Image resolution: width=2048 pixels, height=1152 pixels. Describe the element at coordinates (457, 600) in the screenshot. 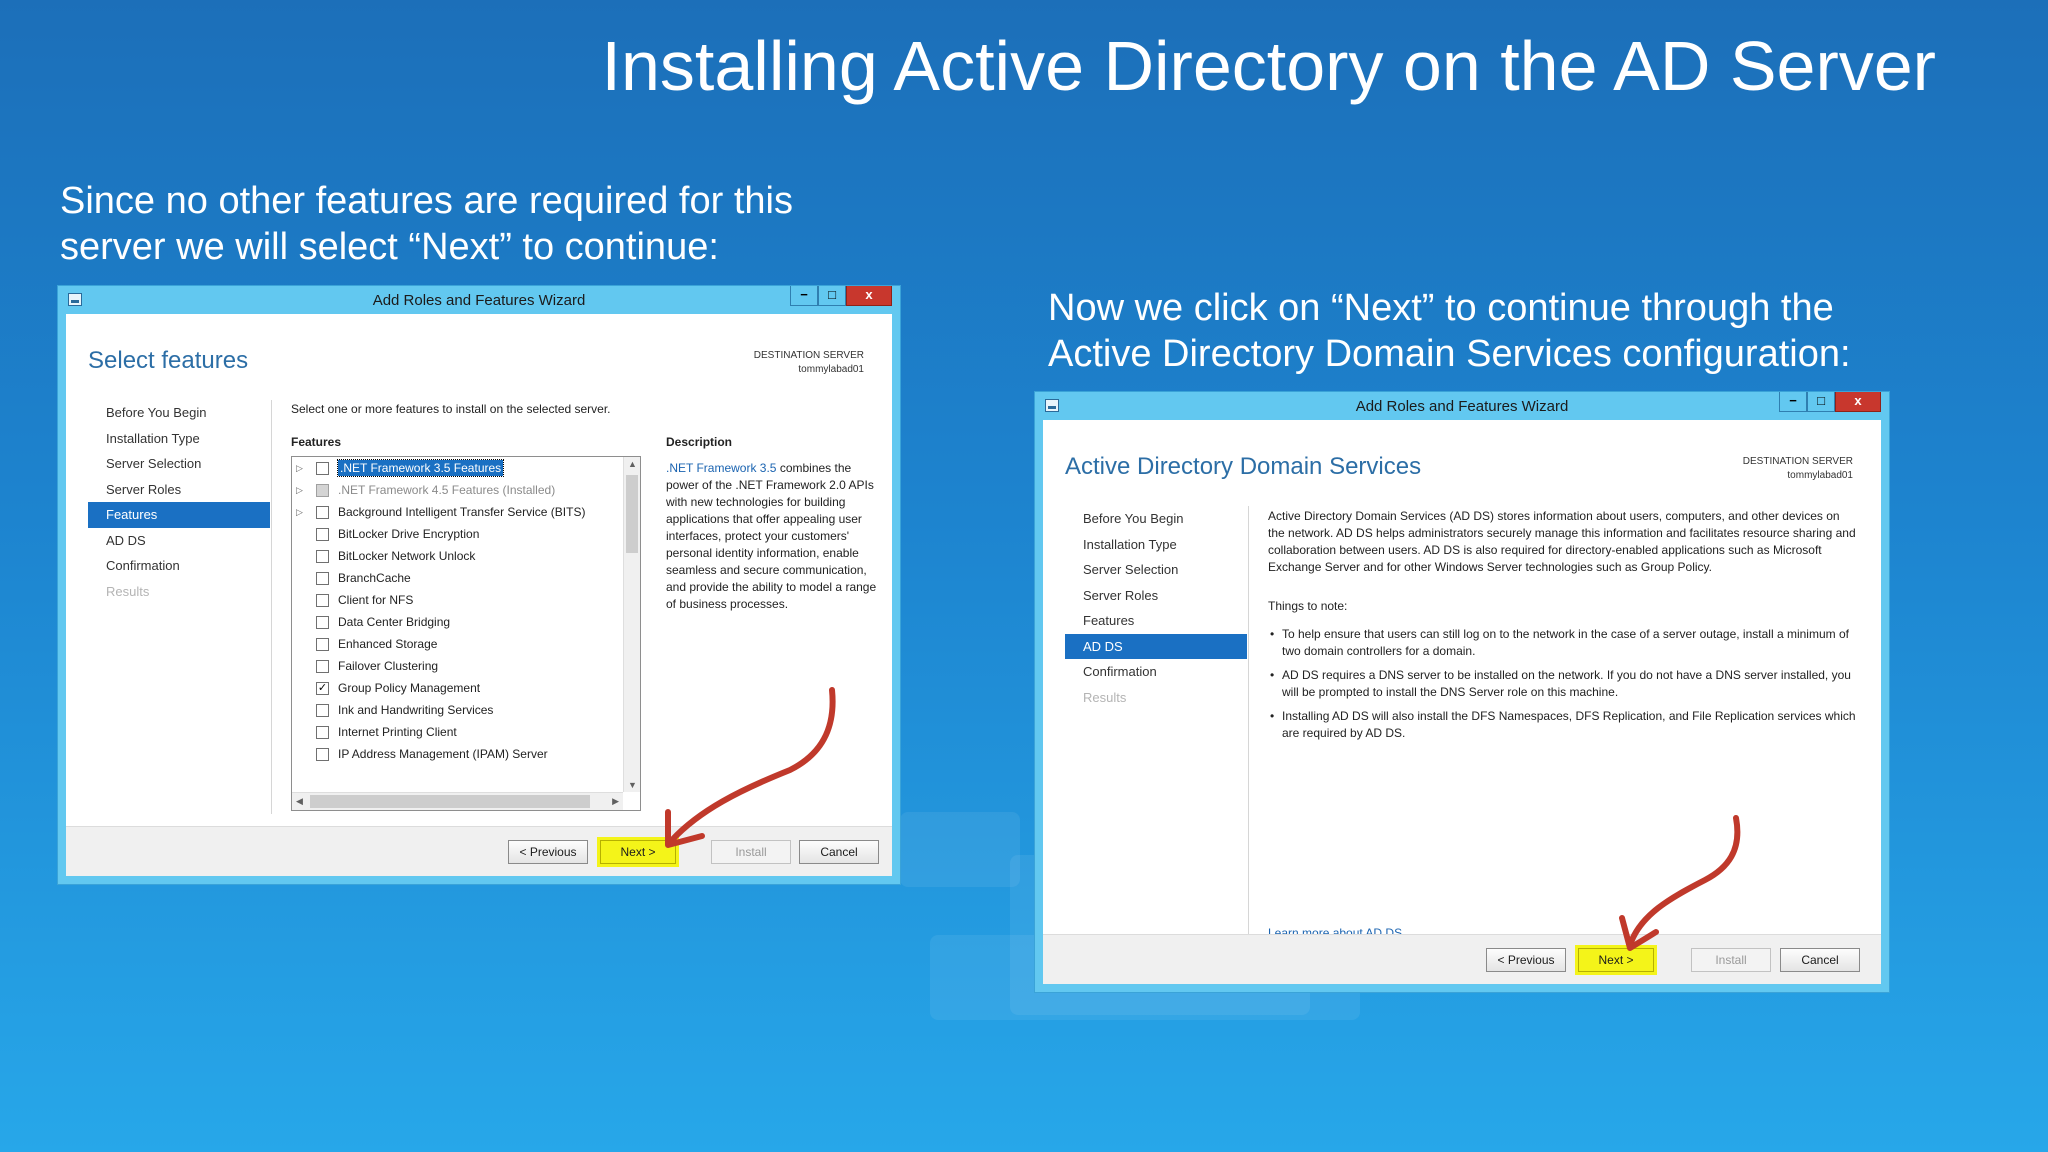

I see `feature-item: Client for NFS` at that location.